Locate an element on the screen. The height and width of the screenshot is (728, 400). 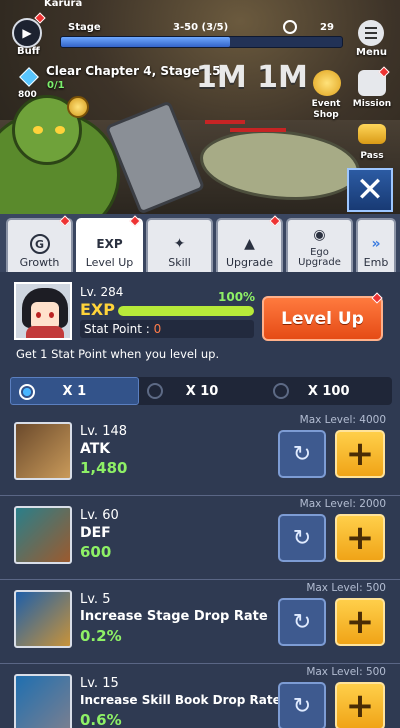
timer-value: 29 is located at coordinates (327, 27).